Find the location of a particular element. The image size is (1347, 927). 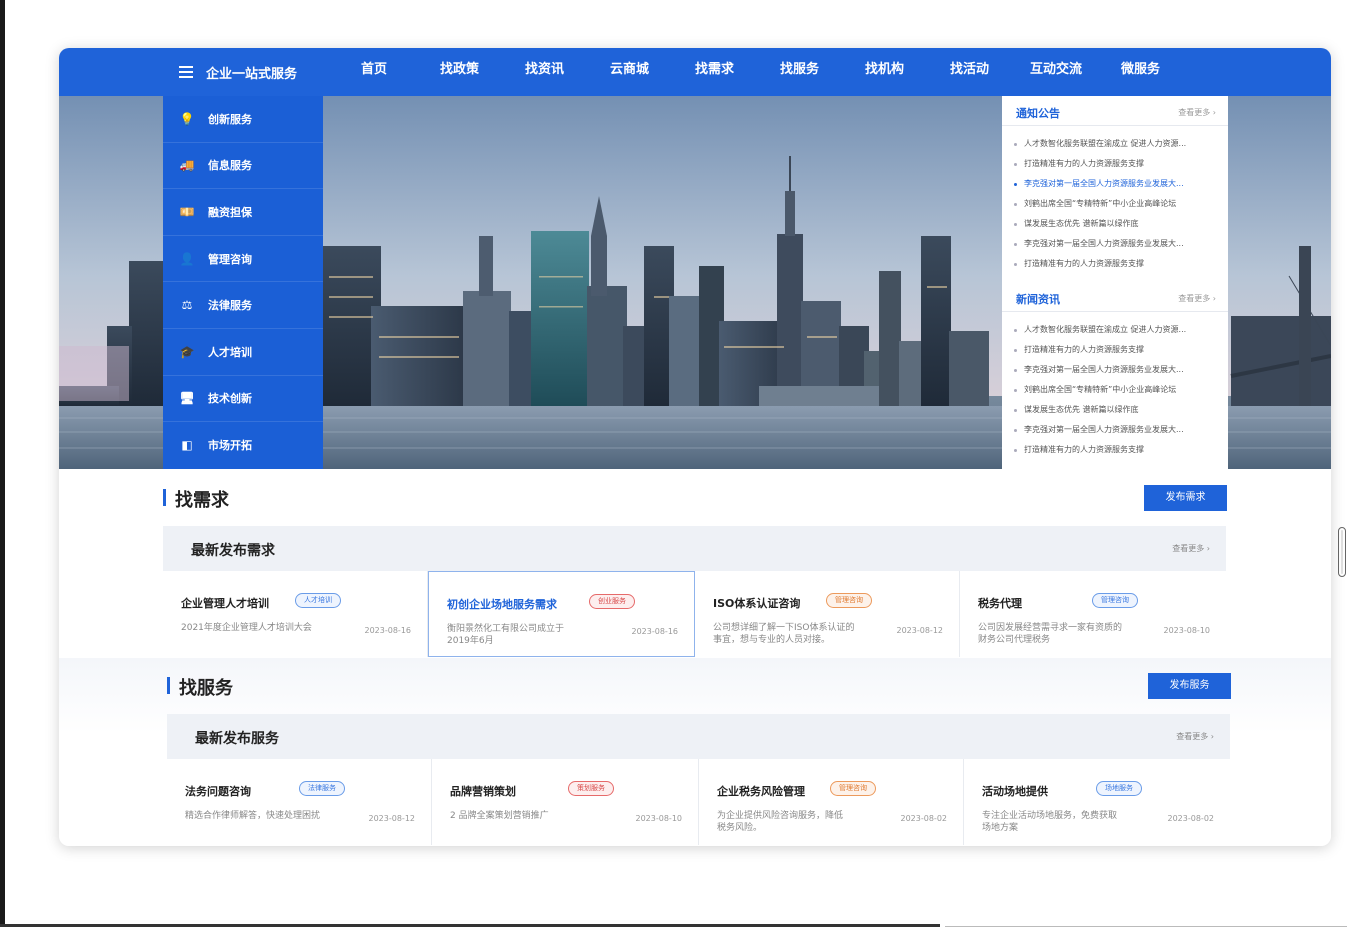

side-item-training: 🎓 人才培训 is located at coordinates (243, 352).